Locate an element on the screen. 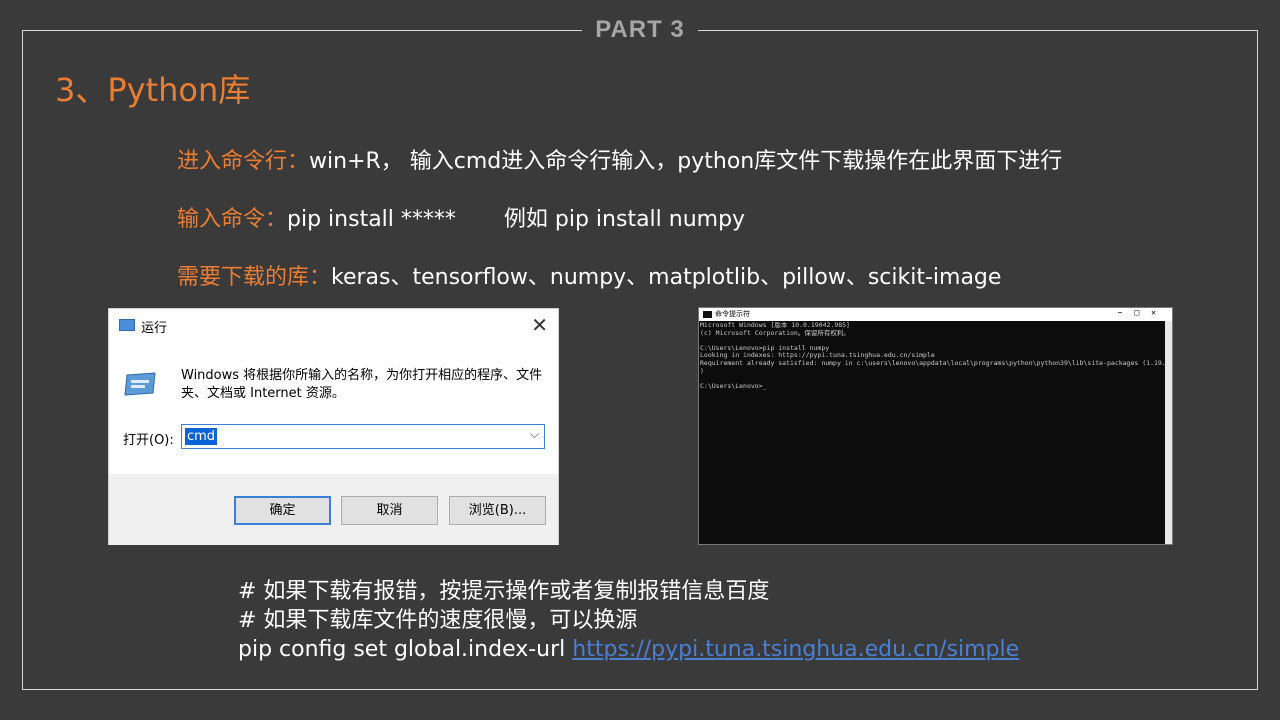  close-icon: ✕ is located at coordinates (539, 325).